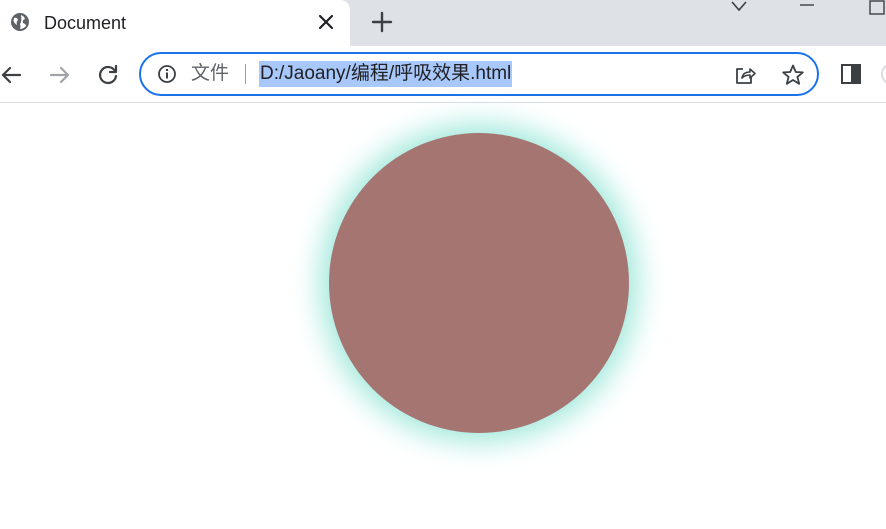 The width and height of the screenshot is (886, 529). I want to click on tab-title: Document, so click(85, 23).